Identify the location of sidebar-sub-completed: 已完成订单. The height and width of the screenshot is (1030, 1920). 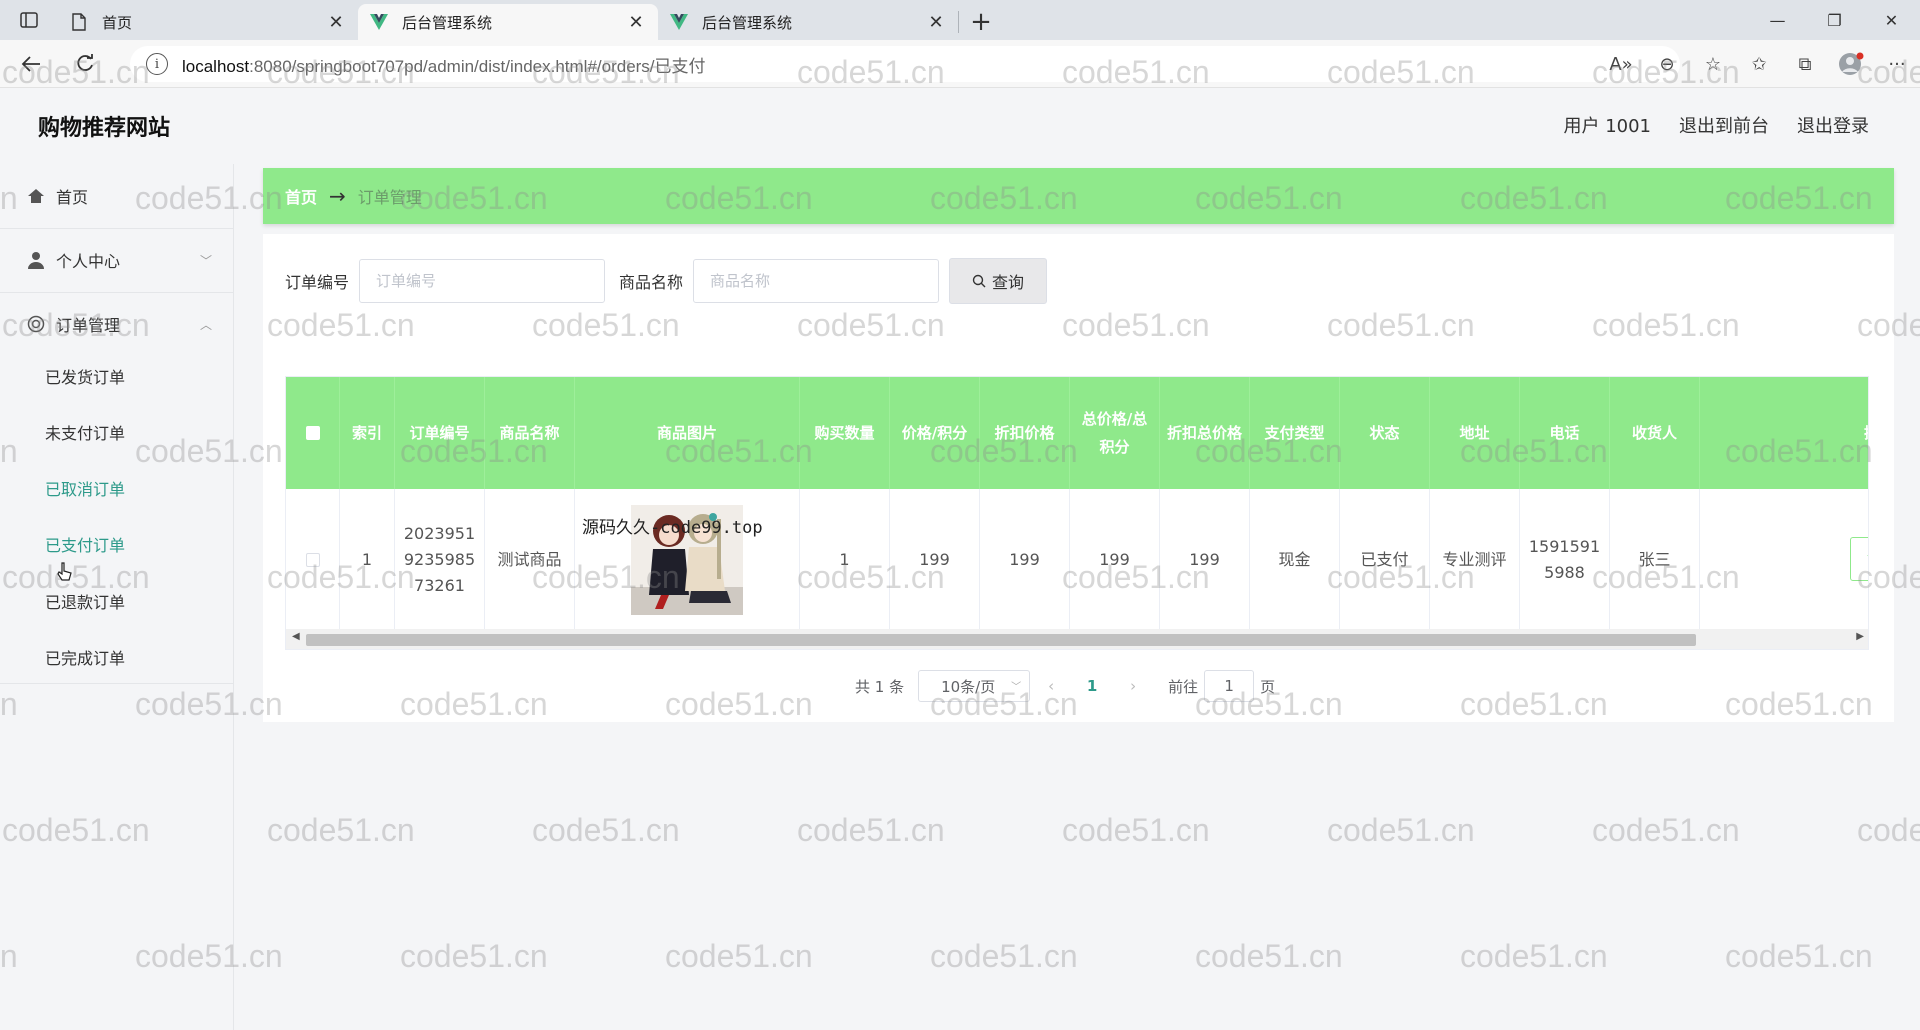
(85, 657).